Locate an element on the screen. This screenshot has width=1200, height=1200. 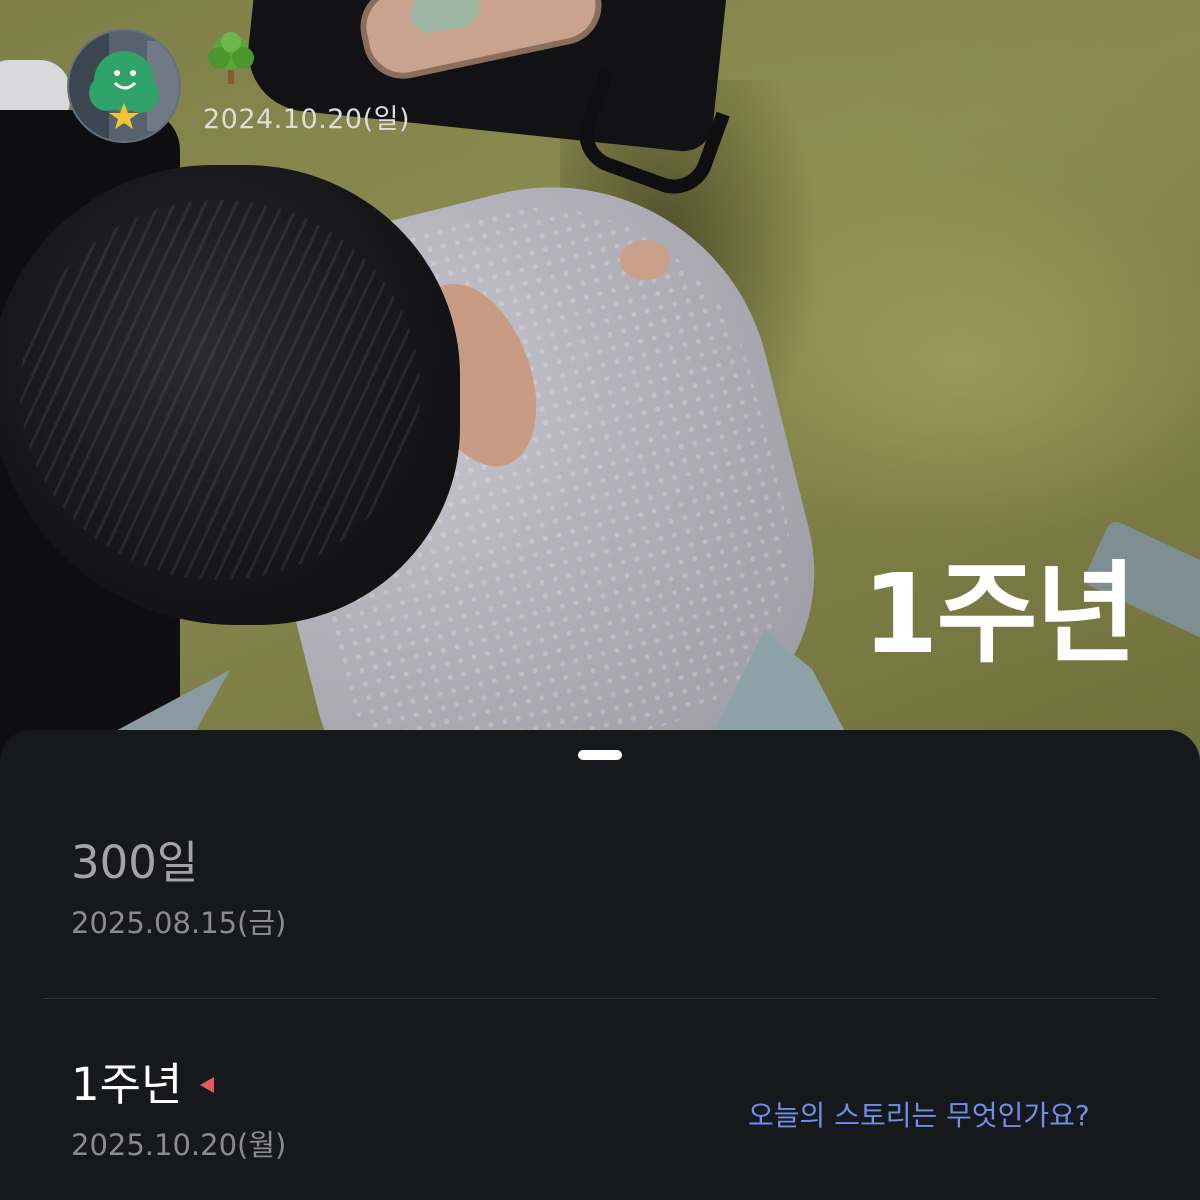
timeline-item-title: 1주년 is located at coordinates (127, 1084).